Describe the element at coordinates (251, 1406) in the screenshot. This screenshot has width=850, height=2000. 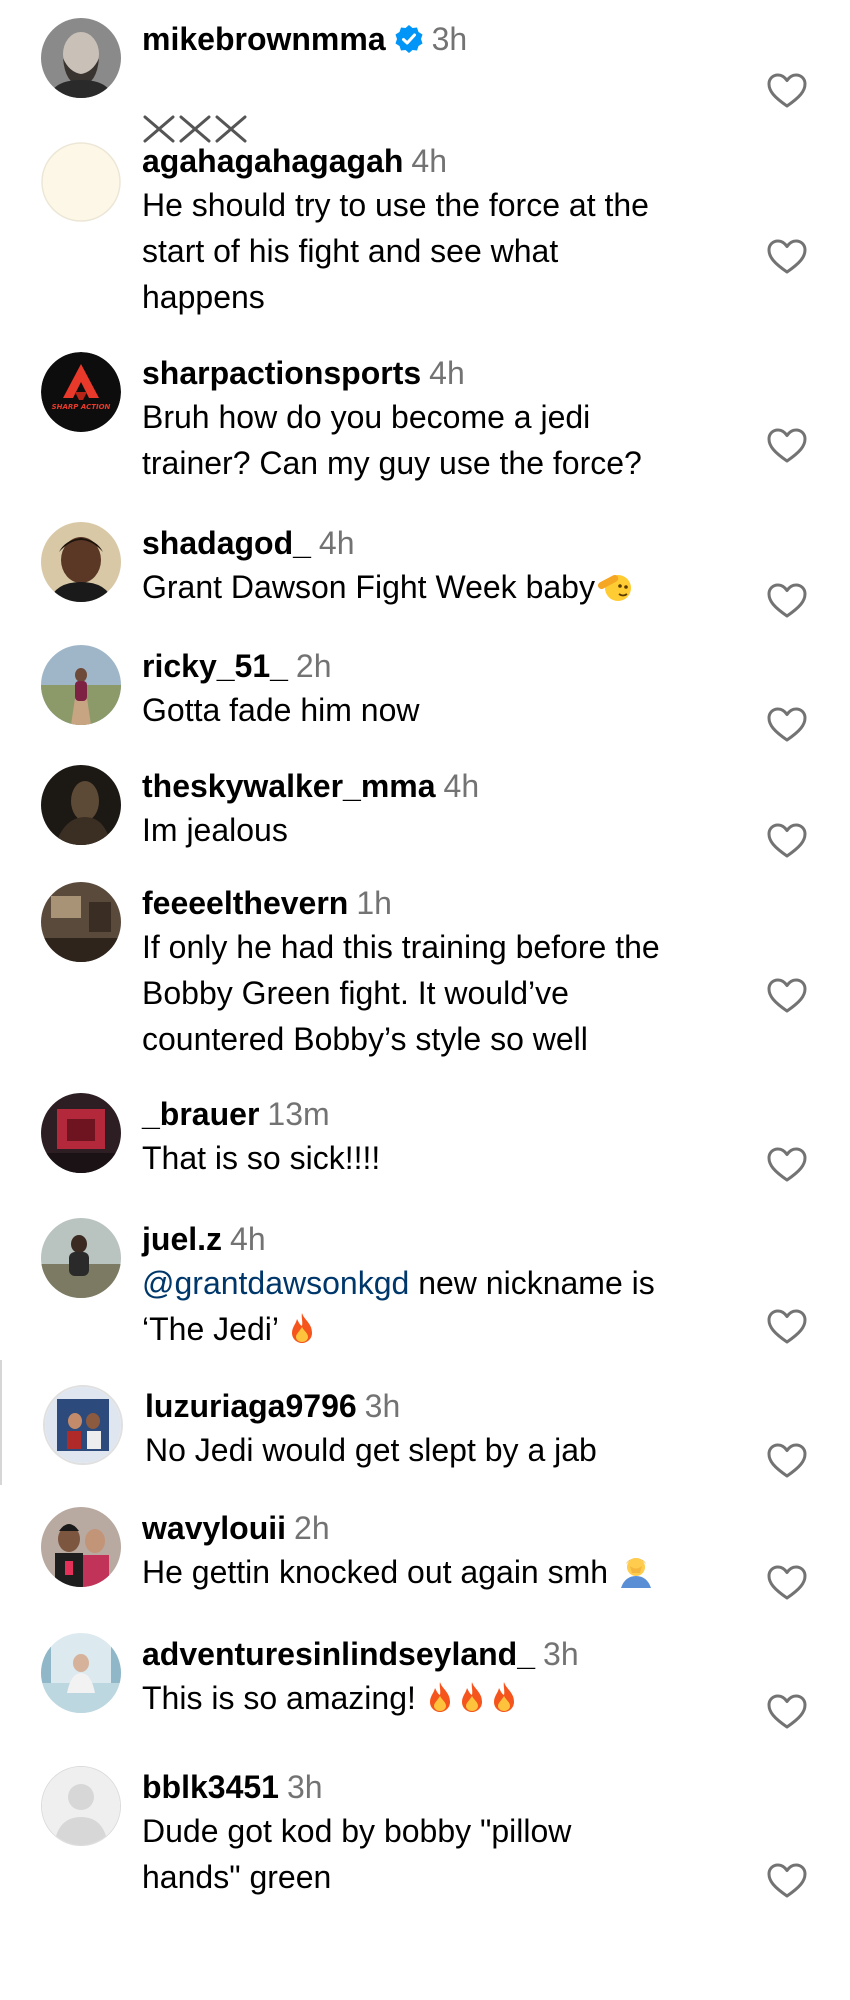
I see `username: luzuriaga9796` at that location.